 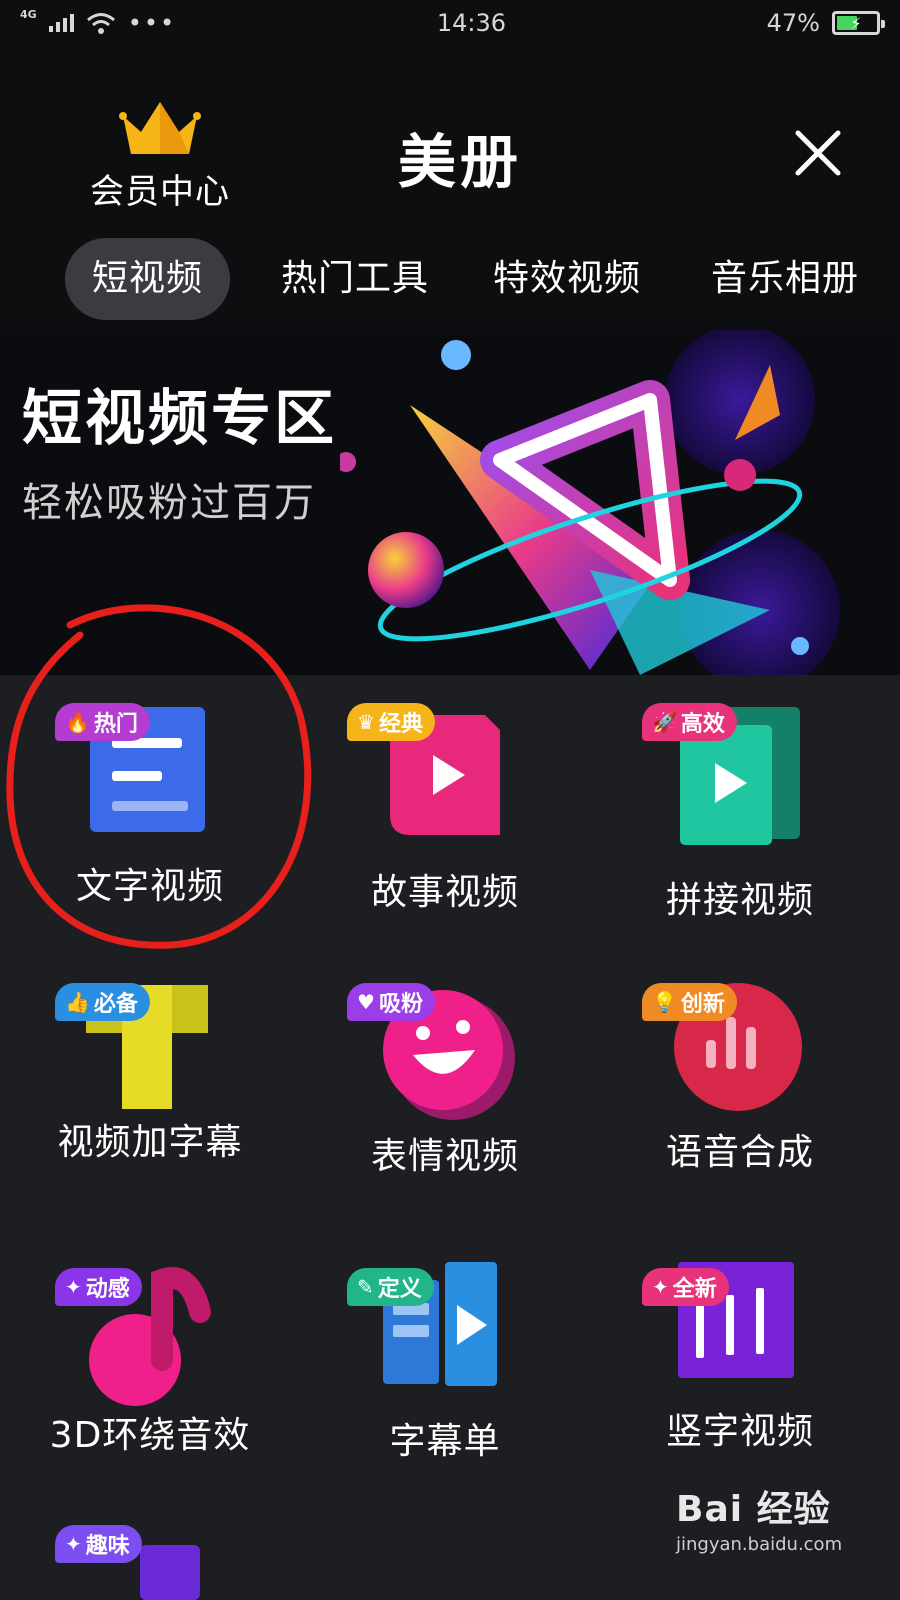 I want to click on app-logo: 美册, so click(x=459, y=162).